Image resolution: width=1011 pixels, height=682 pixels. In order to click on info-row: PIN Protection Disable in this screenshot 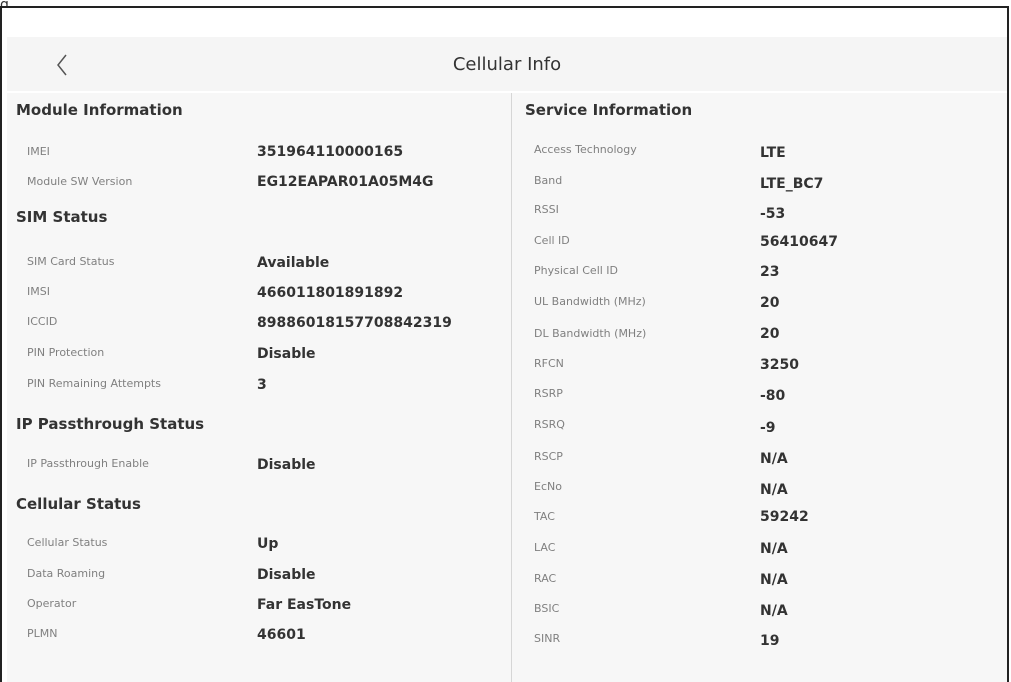, I will do `click(259, 356)`.